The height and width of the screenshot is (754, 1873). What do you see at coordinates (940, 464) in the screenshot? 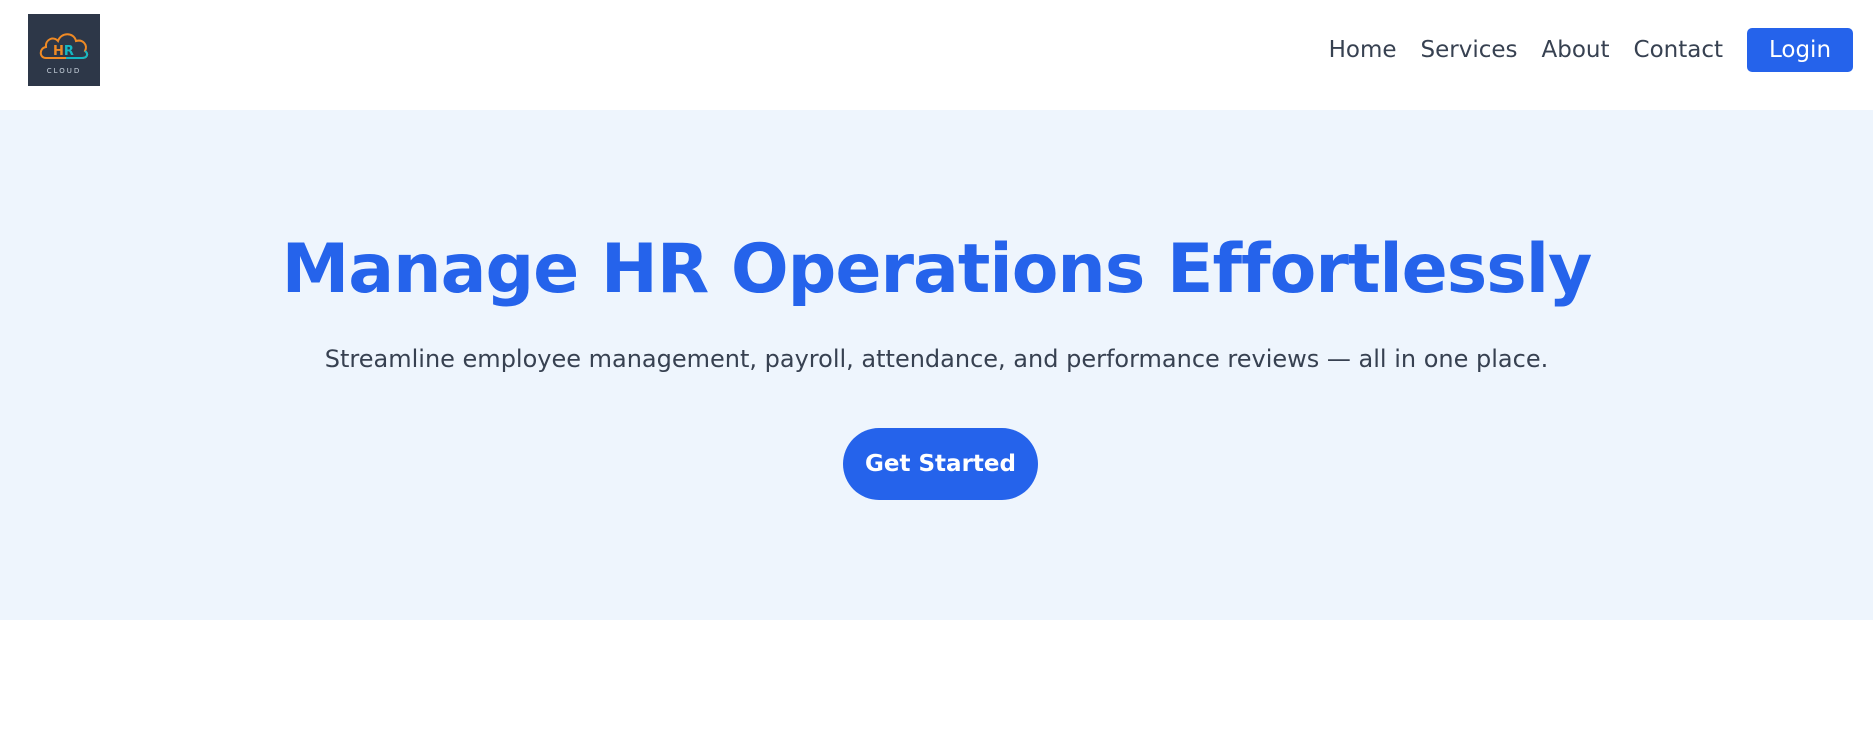
I see `get-started-button: Get Started` at bounding box center [940, 464].